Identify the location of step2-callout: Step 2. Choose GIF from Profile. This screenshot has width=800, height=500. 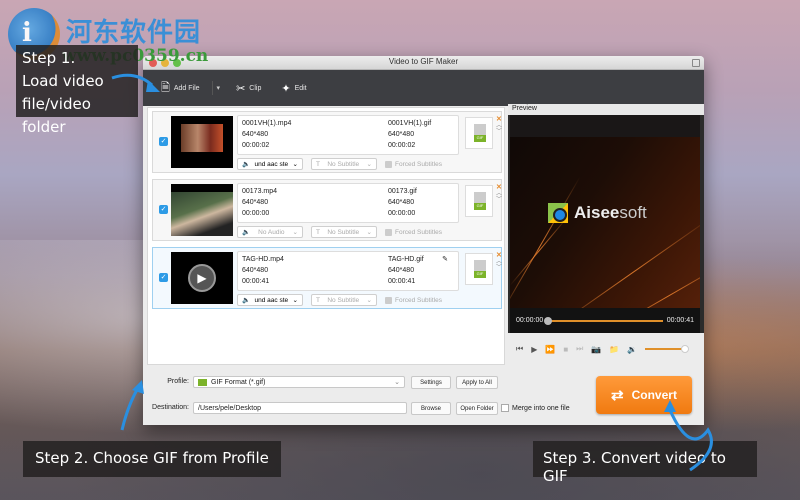
(152, 459).